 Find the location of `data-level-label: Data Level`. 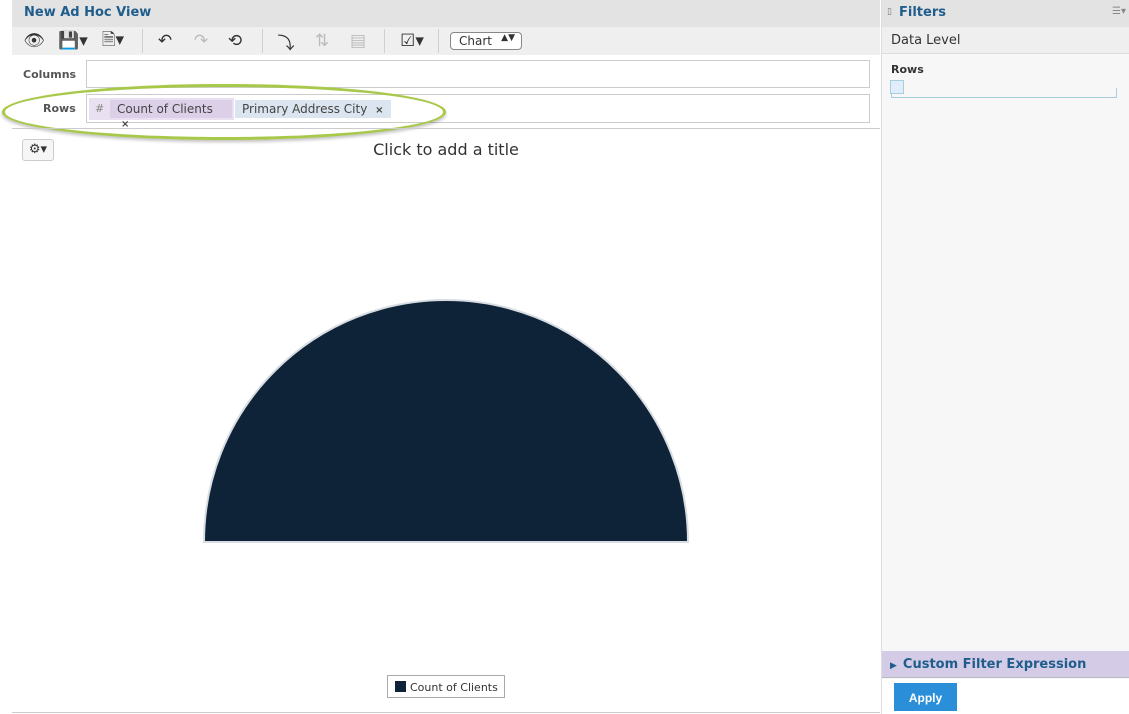

data-level-label: Data Level is located at coordinates (1005, 40).